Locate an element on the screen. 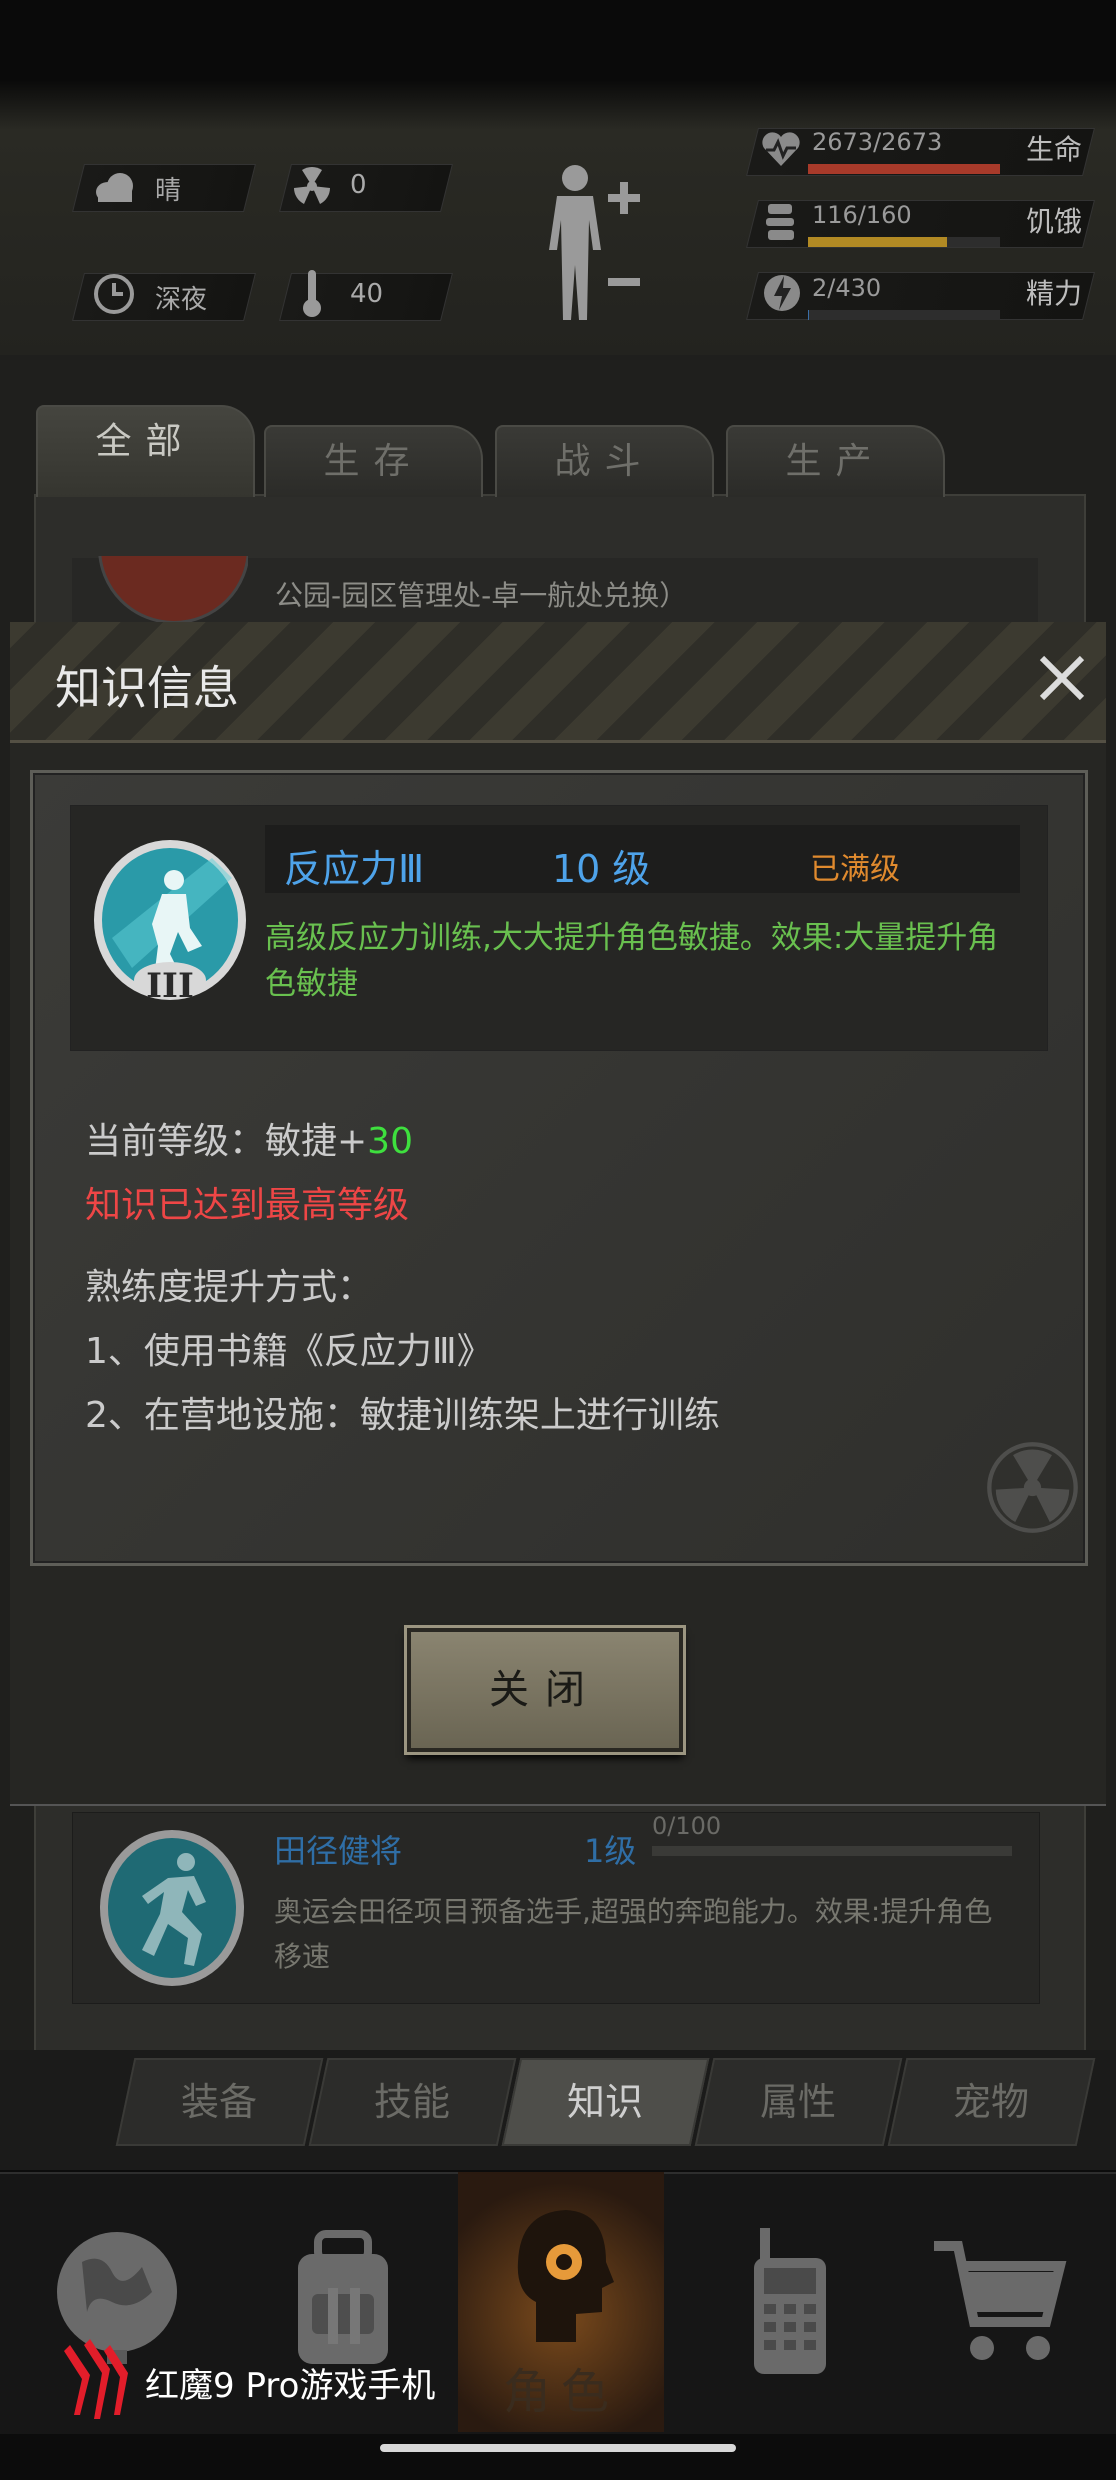 Image resolution: width=1116 pixels, height=2480 pixels. radio-icon is located at coordinates (790, 2301).